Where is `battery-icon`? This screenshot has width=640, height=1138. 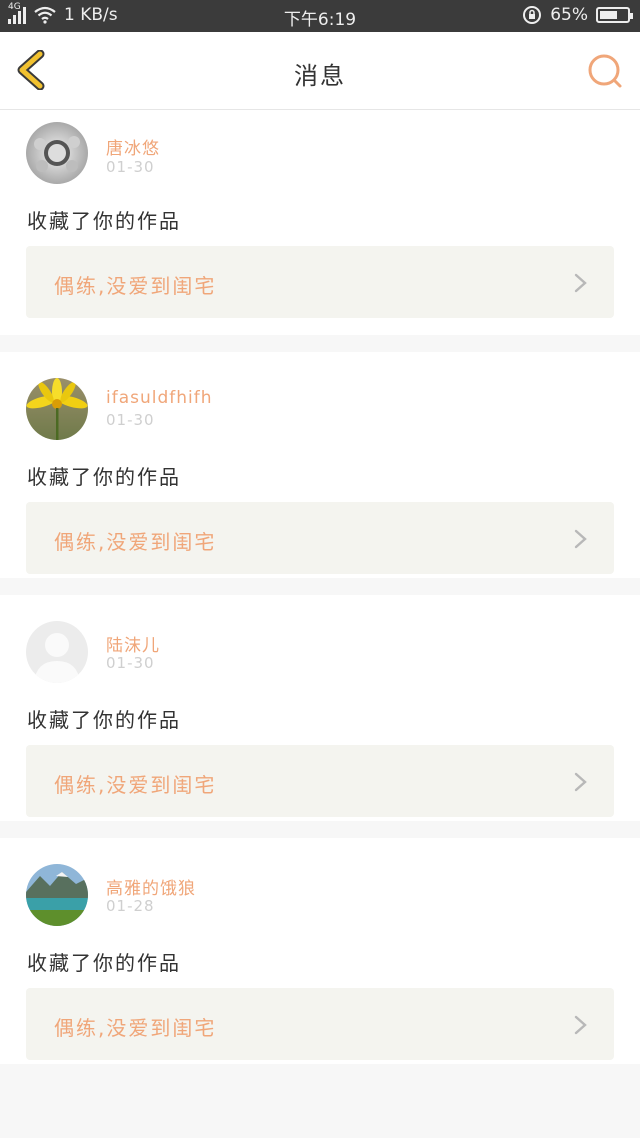
battery-icon is located at coordinates (614, 15).